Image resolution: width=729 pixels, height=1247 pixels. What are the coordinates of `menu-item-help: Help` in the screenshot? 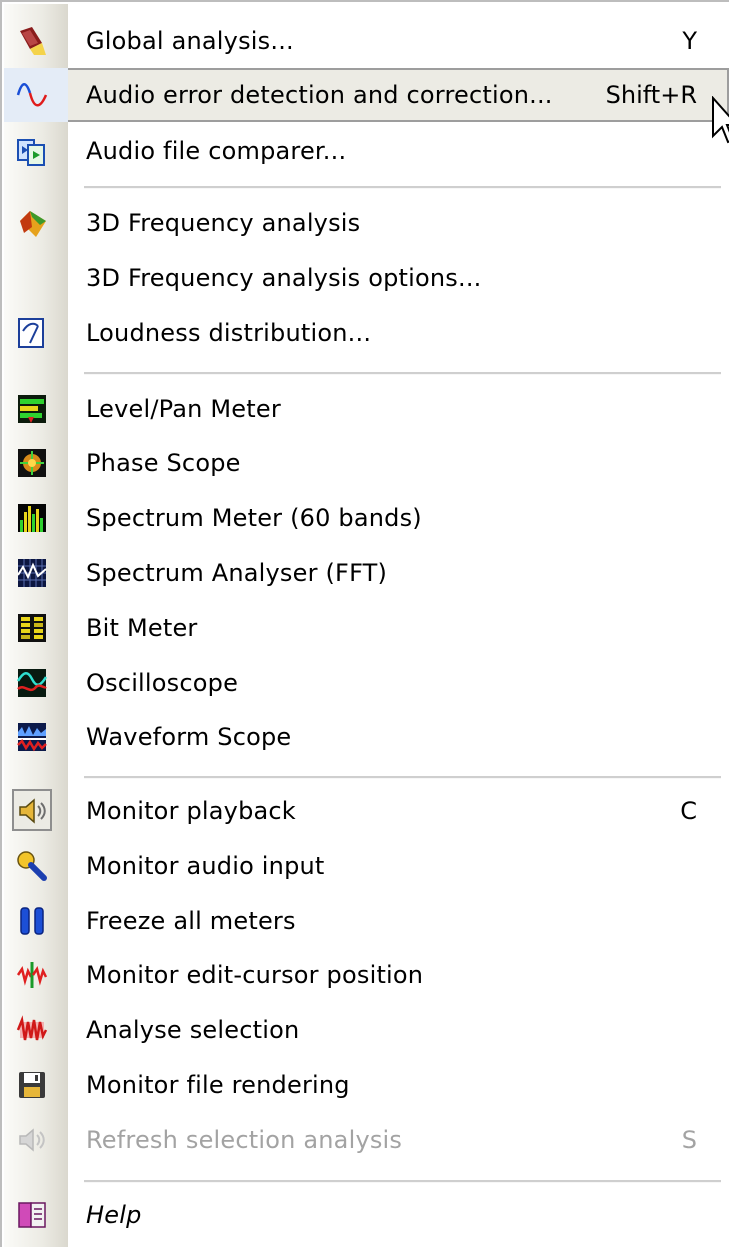 It's located at (366, 1215).